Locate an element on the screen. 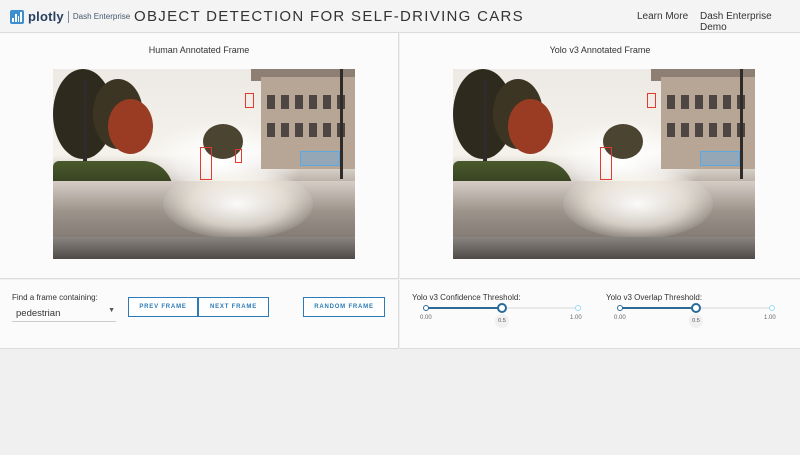 The height and width of the screenshot is (455, 800). object-class-dropdown: pedestrian ▼ is located at coordinates (64, 314).